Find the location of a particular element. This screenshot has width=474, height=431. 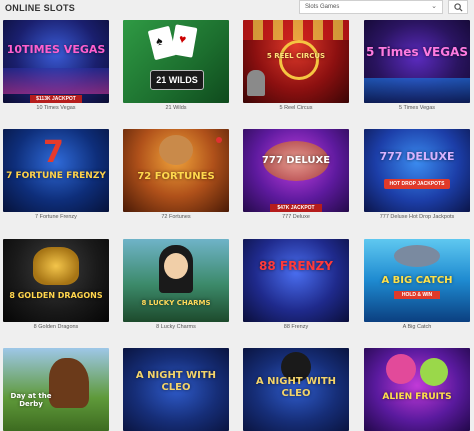

game-logo: 10TIMES VEGAS is located at coordinates (56, 49).